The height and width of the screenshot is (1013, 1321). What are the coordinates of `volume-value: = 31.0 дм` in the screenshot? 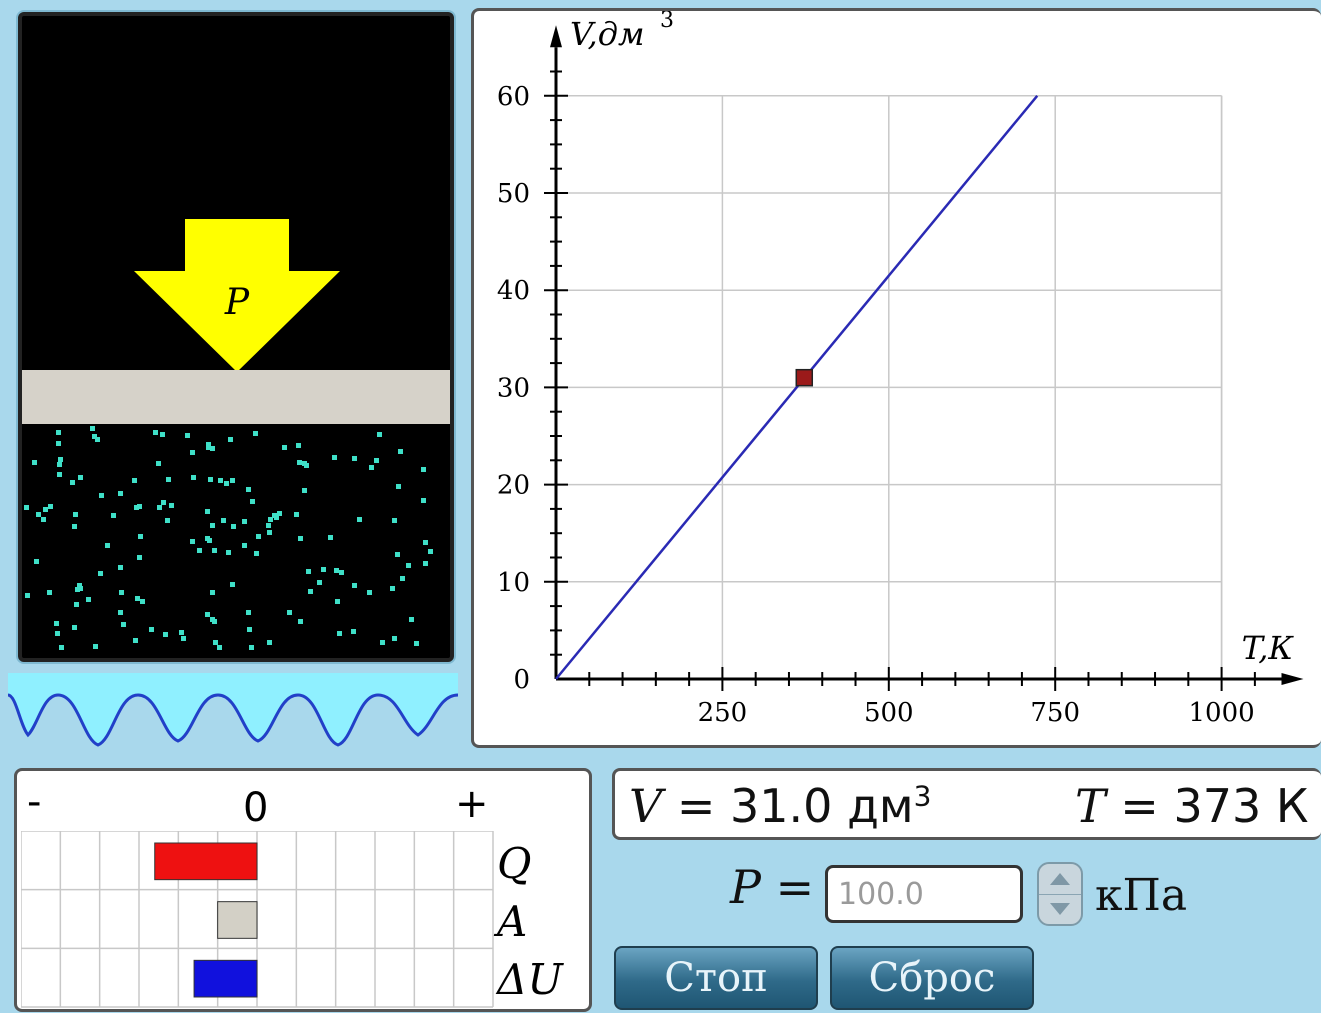 It's located at (788, 806).